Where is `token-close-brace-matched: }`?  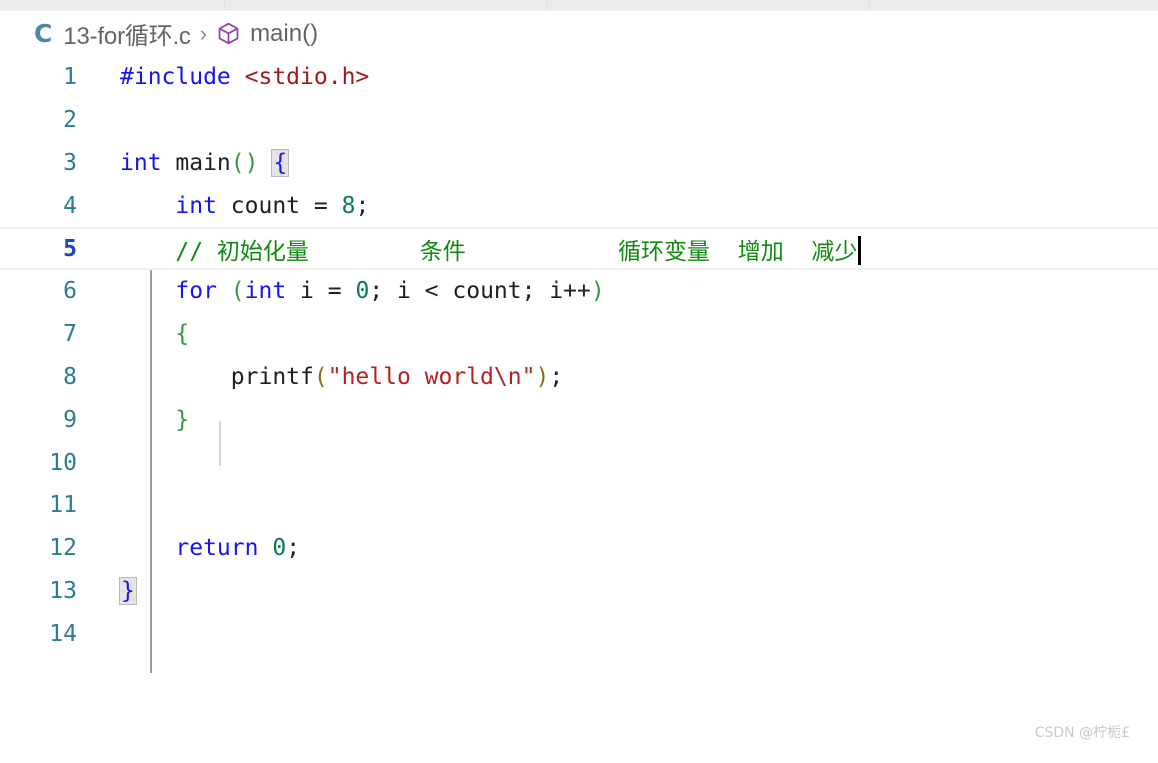
token-close-brace-matched: } is located at coordinates (128, 590).